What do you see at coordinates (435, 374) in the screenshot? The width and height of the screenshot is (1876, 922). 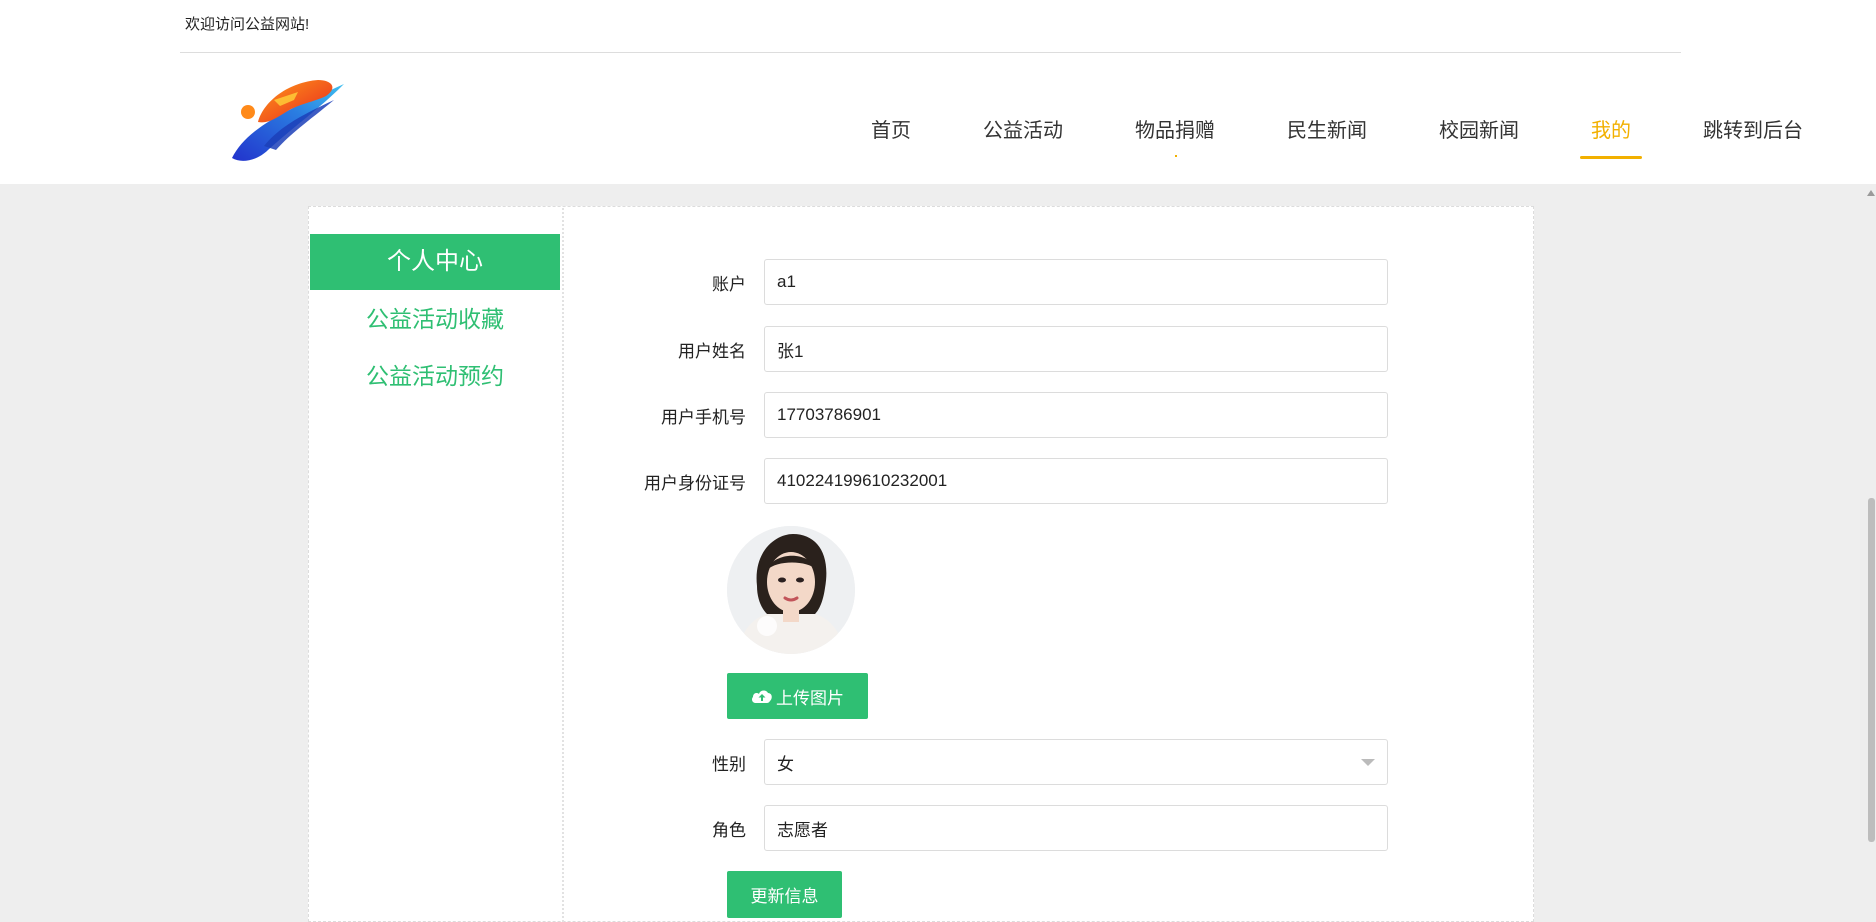 I see `sidebar-item-activity-reservations: 公益活动预约` at bounding box center [435, 374].